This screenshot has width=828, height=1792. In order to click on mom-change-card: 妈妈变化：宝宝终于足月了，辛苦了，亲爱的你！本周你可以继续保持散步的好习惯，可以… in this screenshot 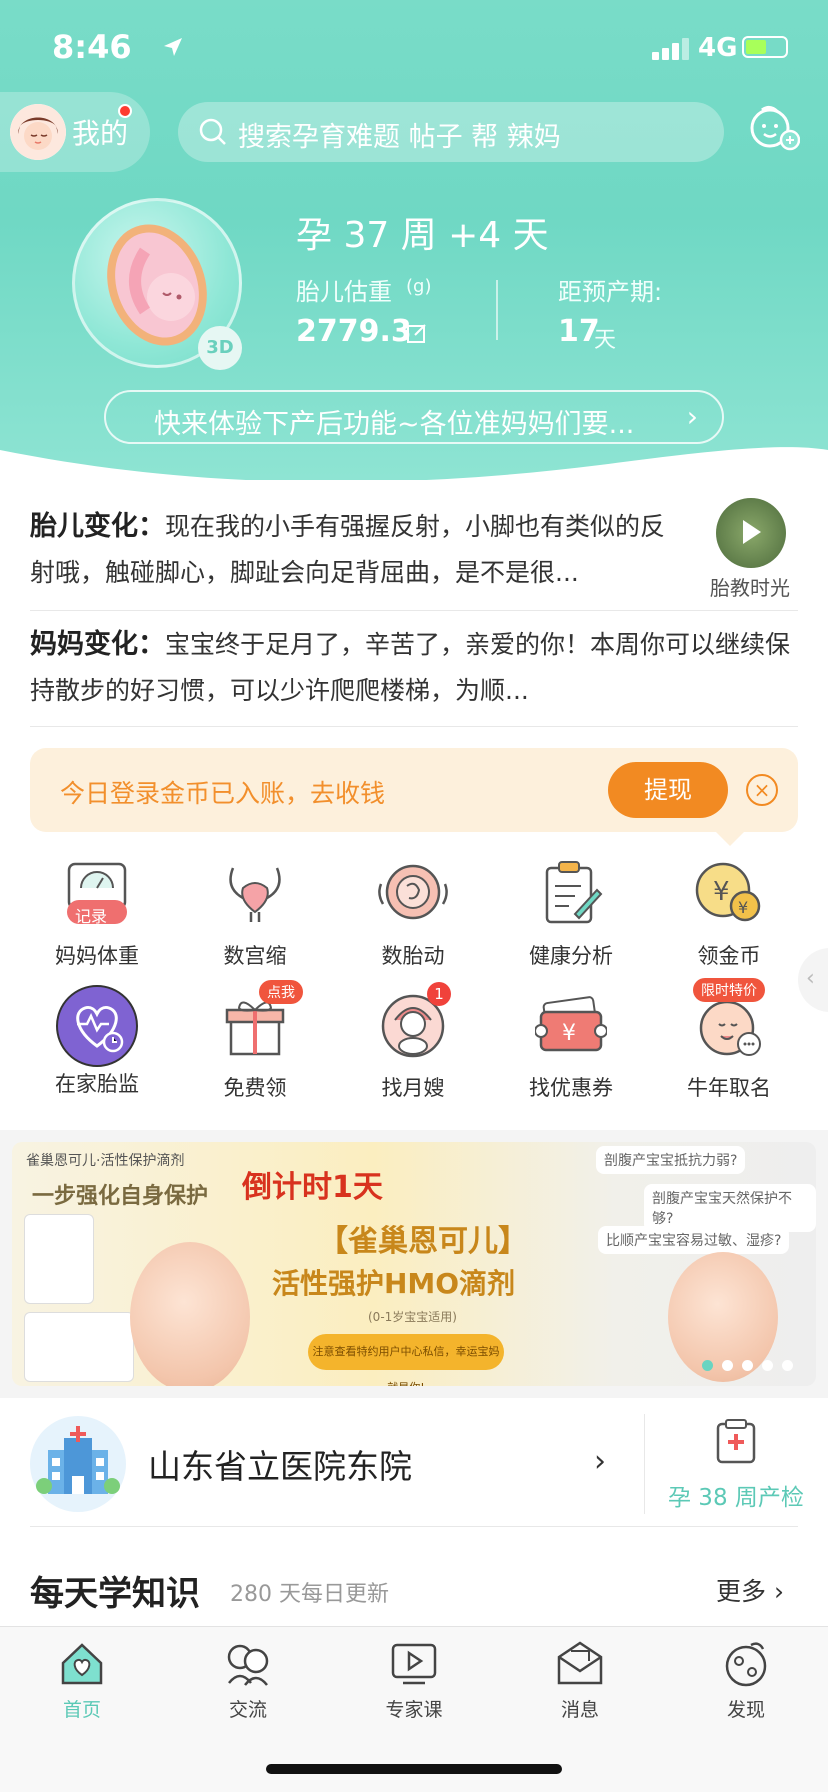, I will do `click(414, 668)`.